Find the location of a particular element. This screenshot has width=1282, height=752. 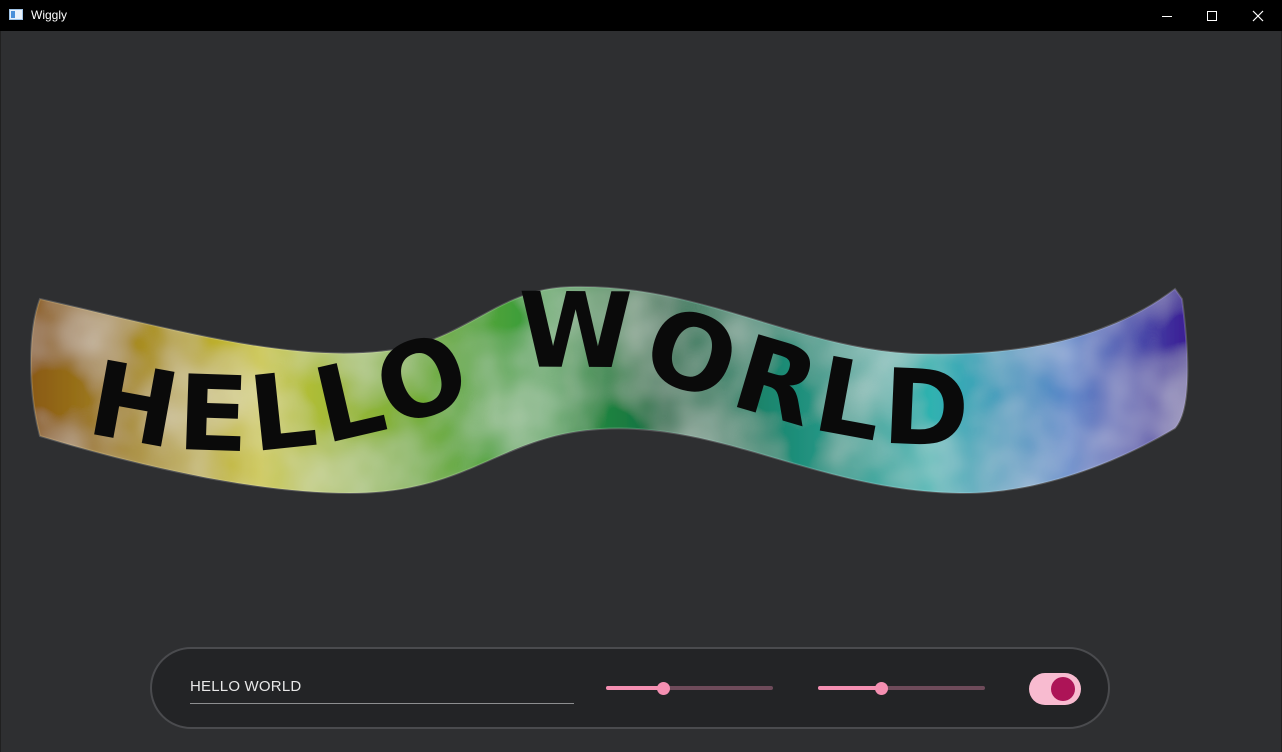

close-button is located at coordinates (1258, 15).